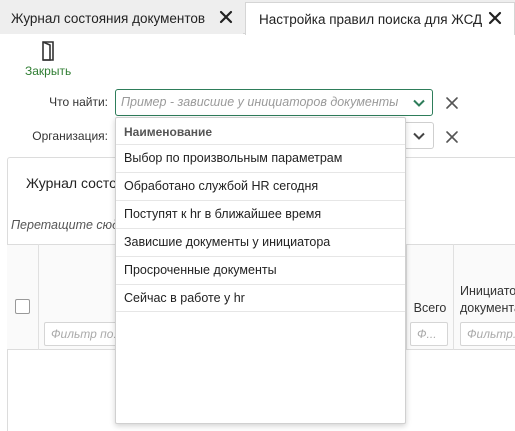  Describe the element at coordinates (260, 242) in the screenshot. I see `list-item: Зависшие документы у инициатора` at that location.